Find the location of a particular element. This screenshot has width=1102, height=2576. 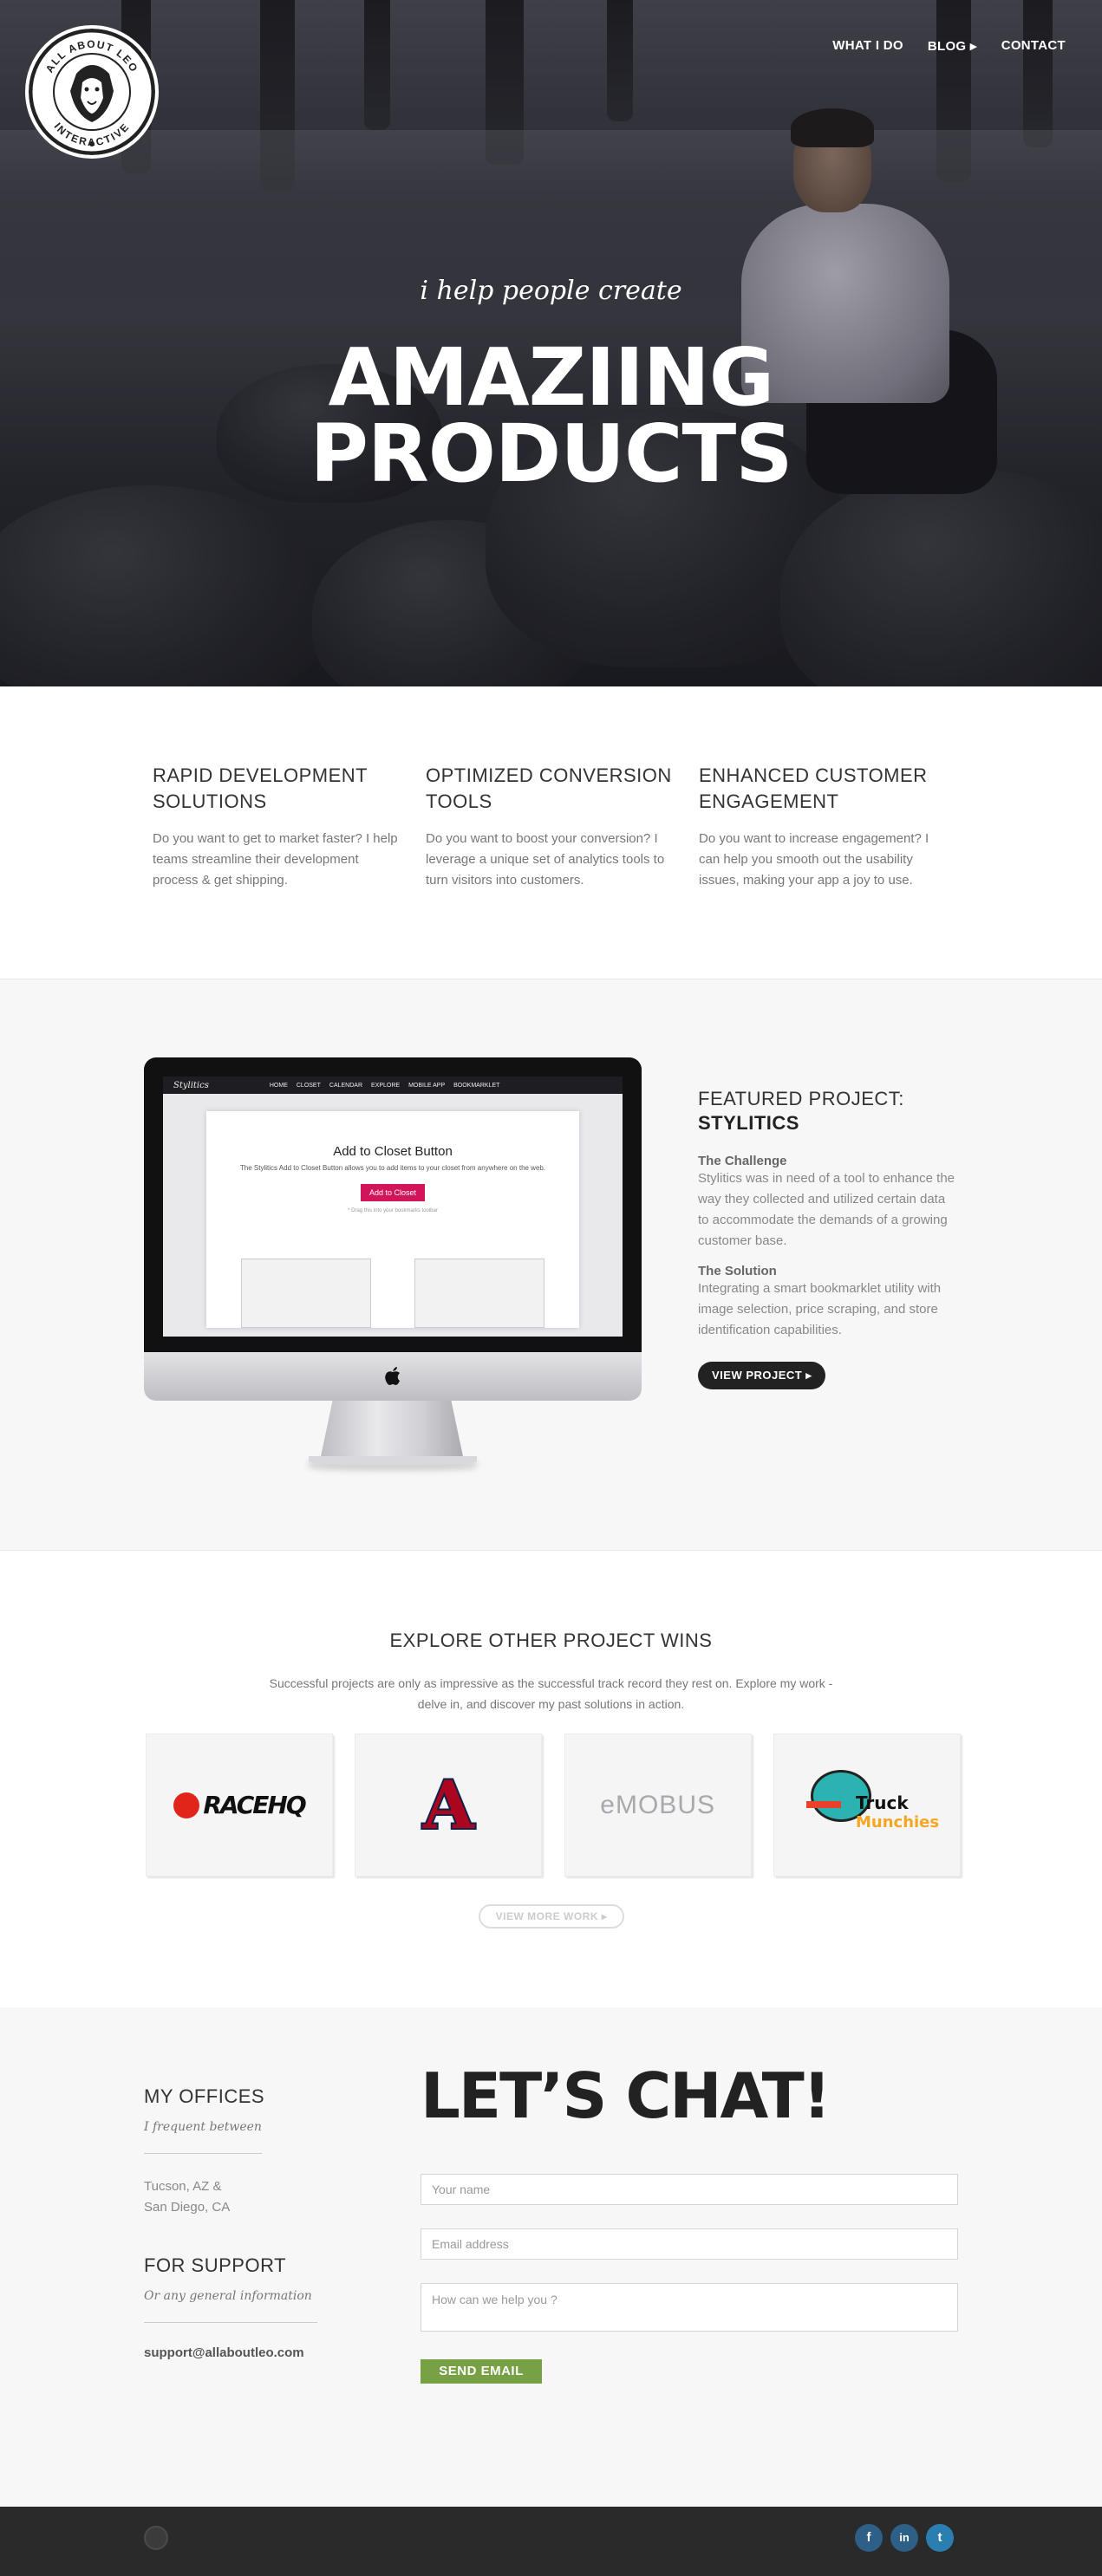

view-project-button: VIEW PROJECT ▸ is located at coordinates (762, 1375).